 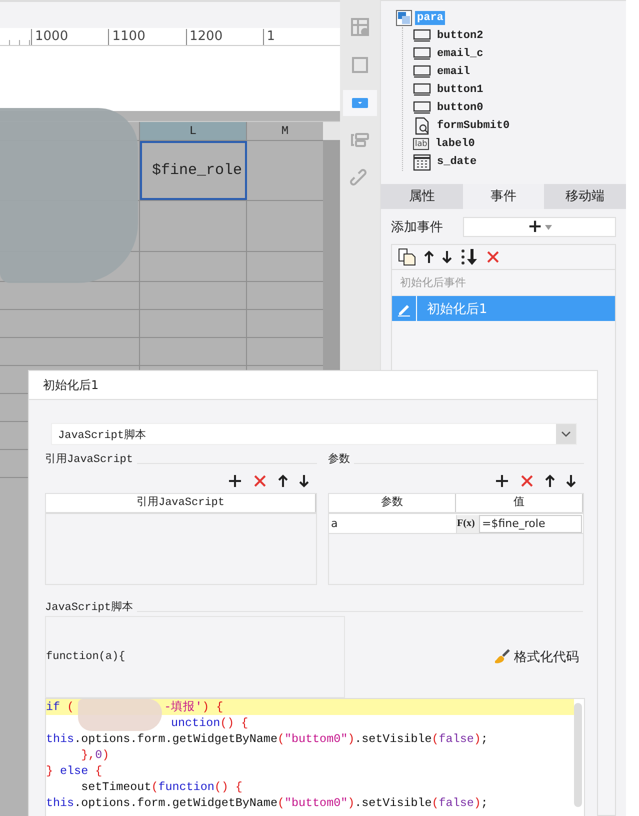 I want to click on caret-icon, so click(x=548, y=227).